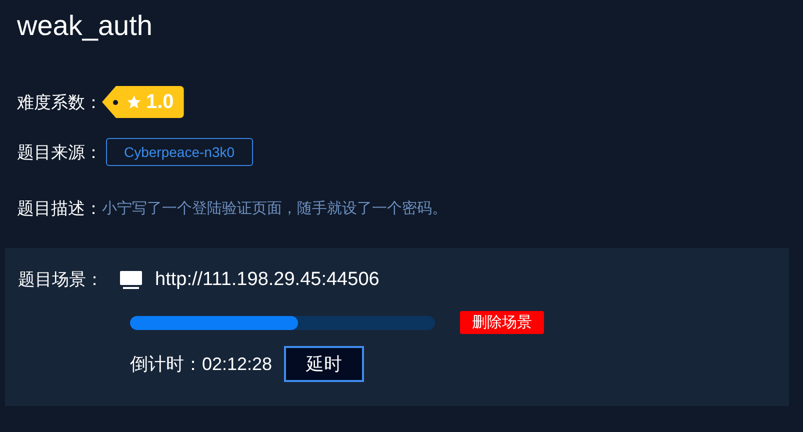  I want to click on field-label: 题目描述：, so click(59, 209).